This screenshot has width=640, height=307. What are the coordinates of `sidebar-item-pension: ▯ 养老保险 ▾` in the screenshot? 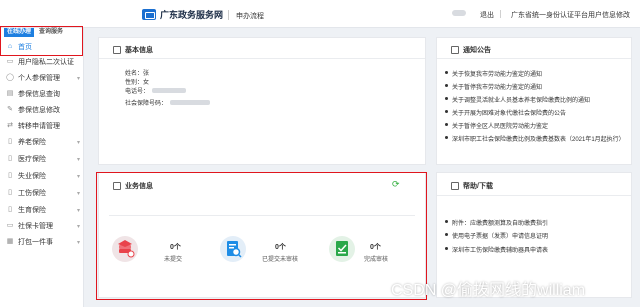 It's located at (43, 142).